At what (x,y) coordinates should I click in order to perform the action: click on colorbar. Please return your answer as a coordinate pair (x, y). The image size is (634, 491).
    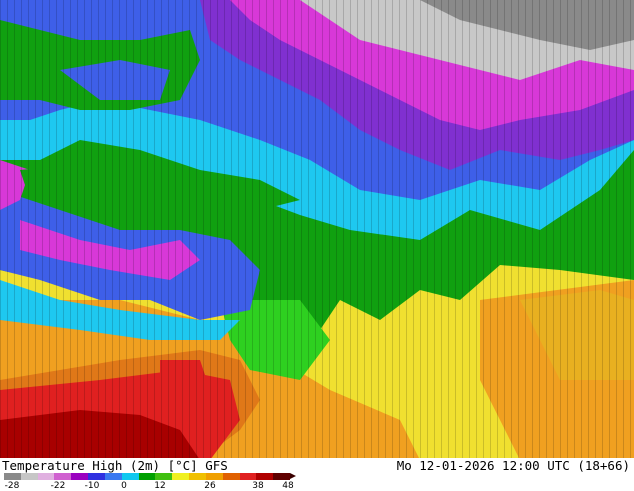
    Looking at the image, I should click on (147, 476).